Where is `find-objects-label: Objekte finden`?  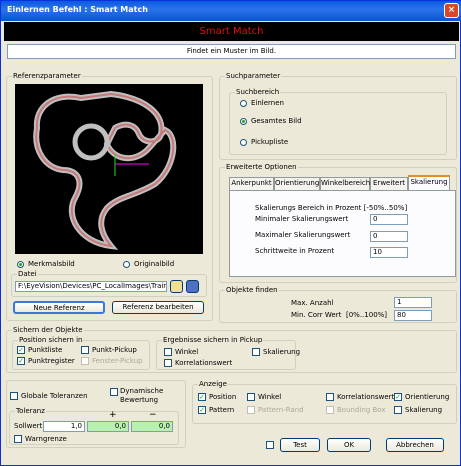
find-objects-label: Objekte finden is located at coordinates (252, 290).